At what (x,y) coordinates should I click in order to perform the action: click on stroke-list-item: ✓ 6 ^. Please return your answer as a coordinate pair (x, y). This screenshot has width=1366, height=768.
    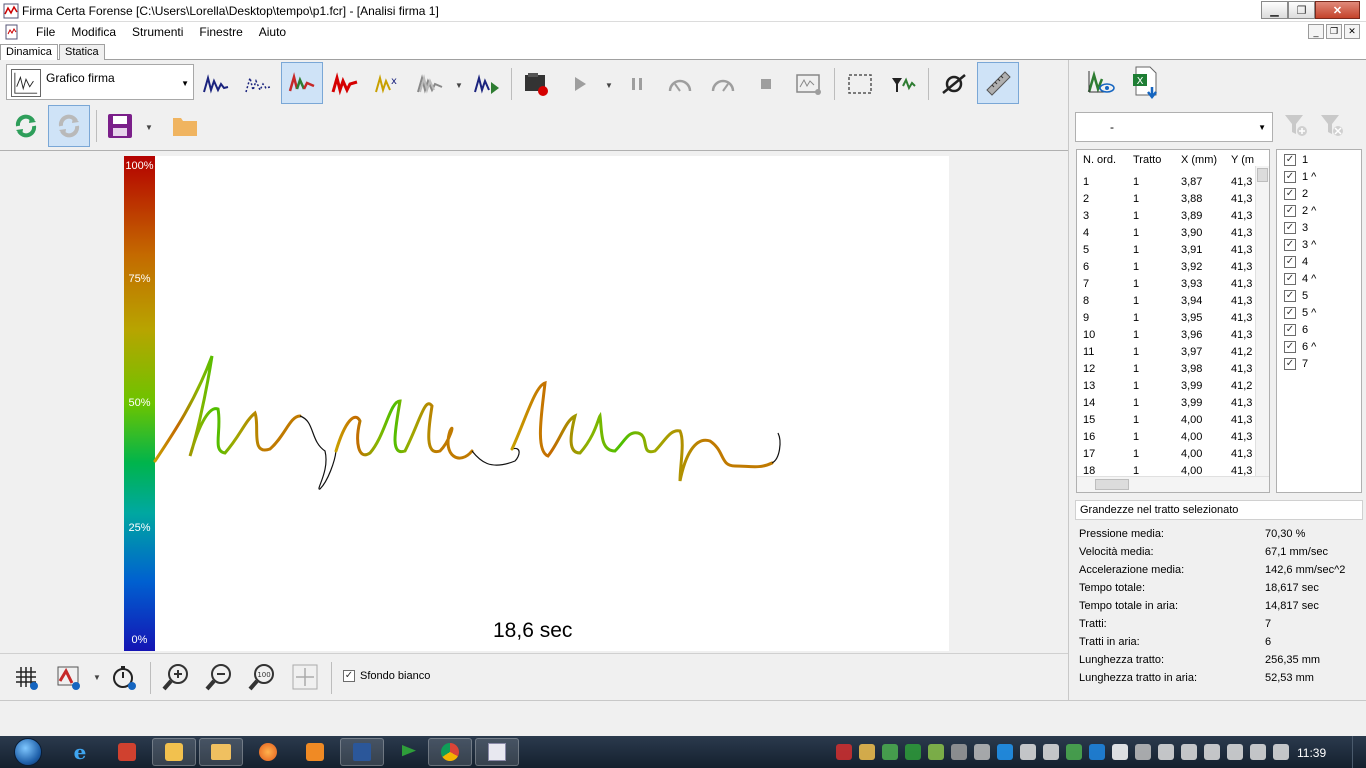
    Looking at the image, I should click on (1300, 347).